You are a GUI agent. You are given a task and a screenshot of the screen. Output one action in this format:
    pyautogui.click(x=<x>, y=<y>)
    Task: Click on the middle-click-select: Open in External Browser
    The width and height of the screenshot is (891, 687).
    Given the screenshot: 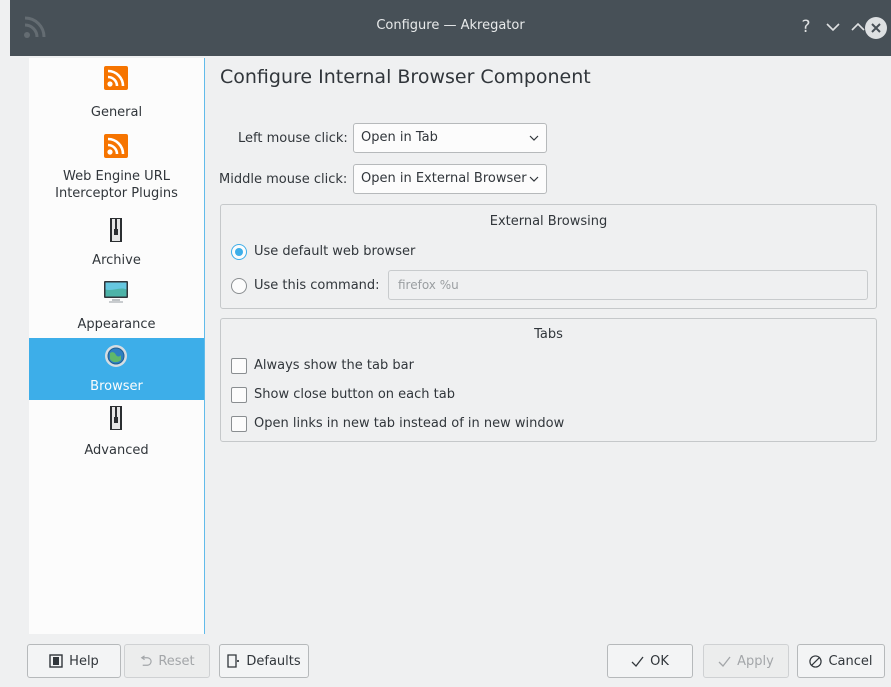 What is the action you would take?
    pyautogui.click(x=450, y=179)
    